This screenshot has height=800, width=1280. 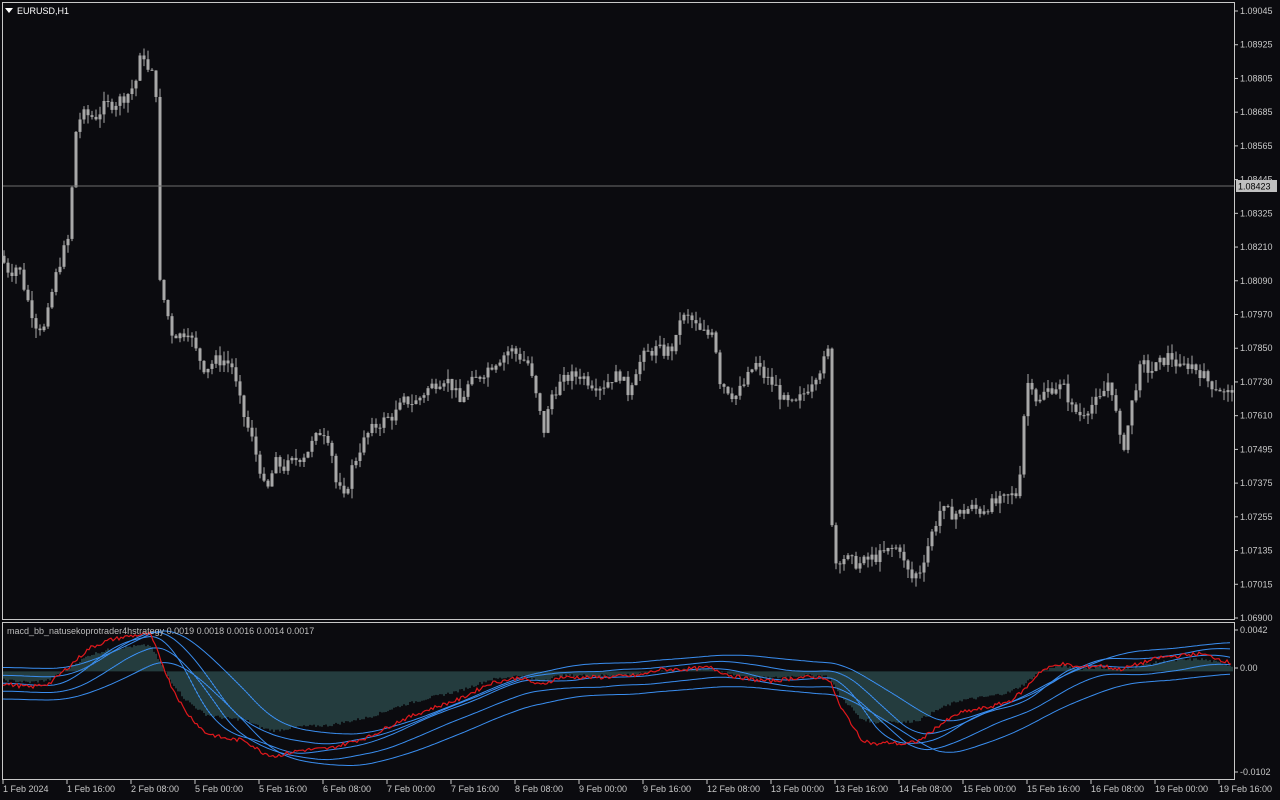 I want to click on price-tick-label: 1.07850, so click(x=1256, y=348).